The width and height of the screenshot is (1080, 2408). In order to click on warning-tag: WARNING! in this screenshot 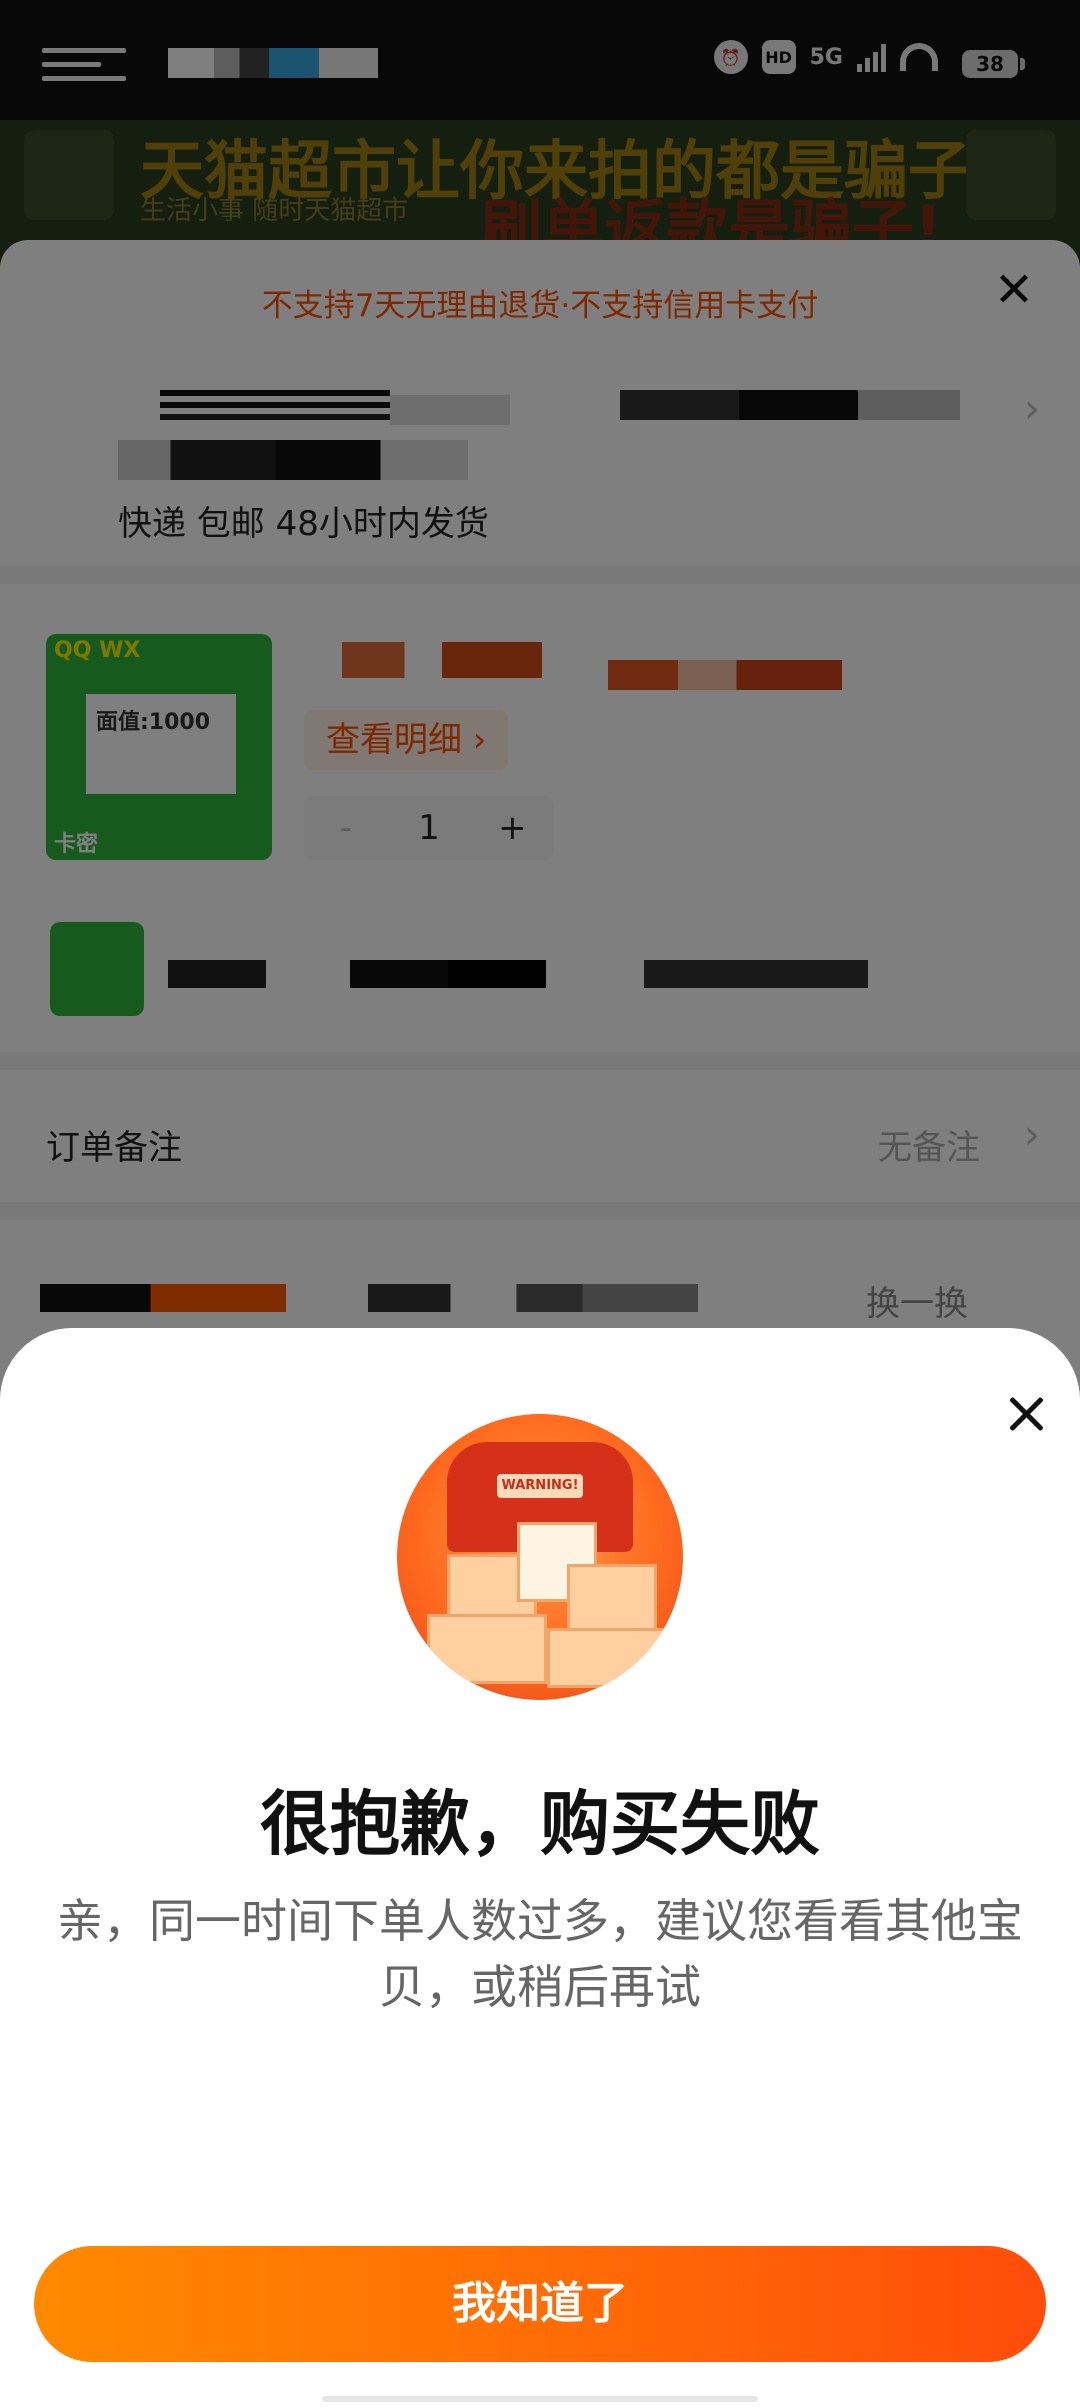, I will do `click(540, 1486)`.